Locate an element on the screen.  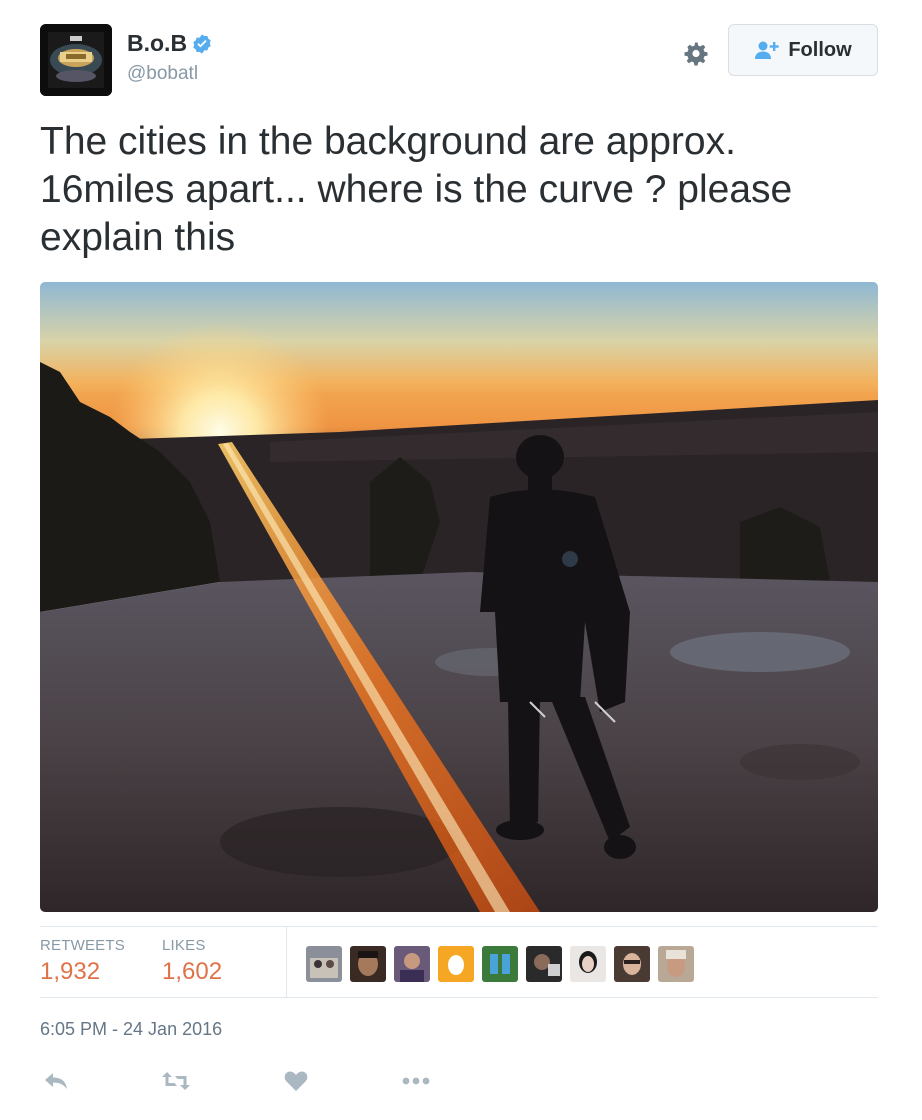
gear-icon is located at coordinates (696, 53).